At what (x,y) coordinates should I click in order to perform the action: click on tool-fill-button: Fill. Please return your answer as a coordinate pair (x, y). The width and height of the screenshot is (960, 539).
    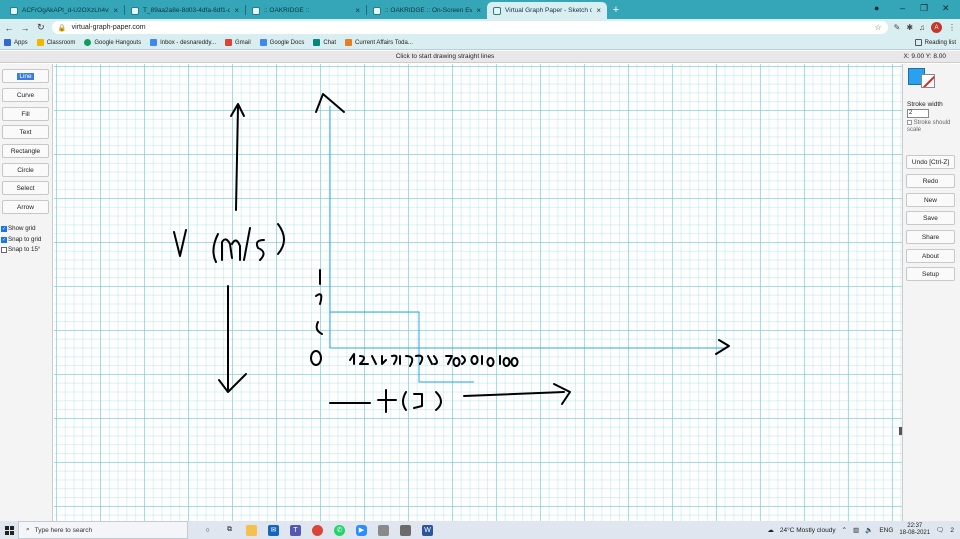
    Looking at the image, I should click on (25, 114).